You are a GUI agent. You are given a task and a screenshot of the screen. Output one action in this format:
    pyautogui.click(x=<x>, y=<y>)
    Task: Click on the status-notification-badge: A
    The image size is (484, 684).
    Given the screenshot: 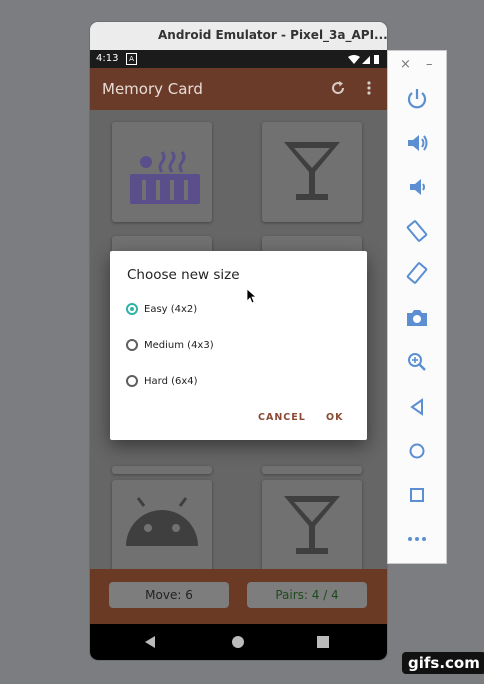 What is the action you would take?
    pyautogui.click(x=131, y=59)
    